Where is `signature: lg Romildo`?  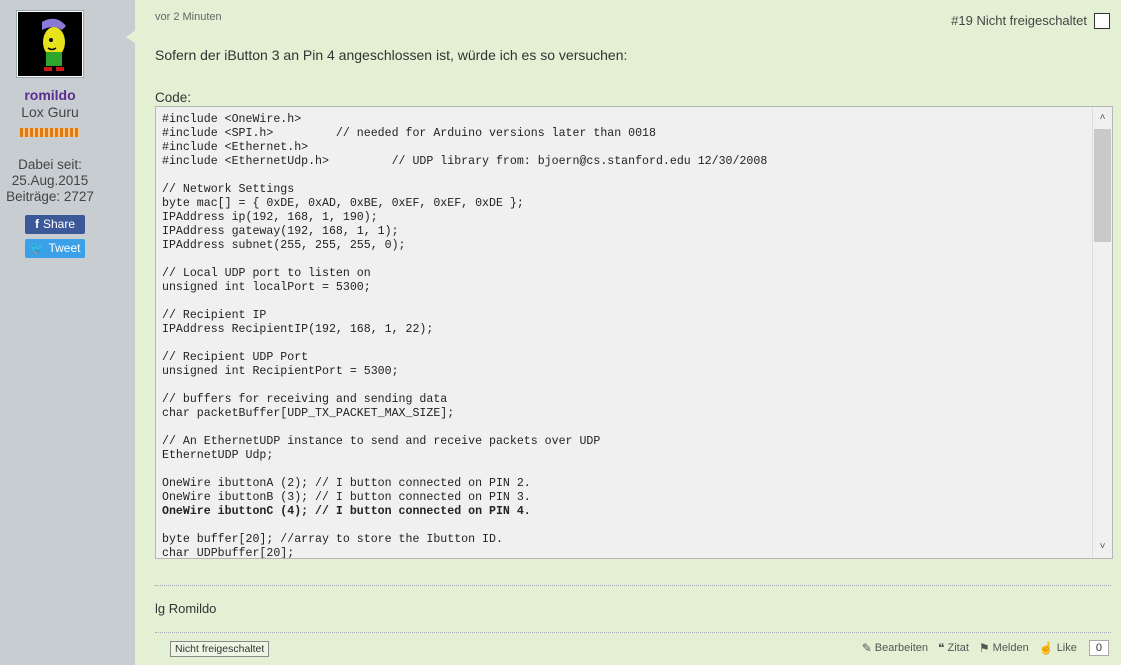 signature: lg Romildo is located at coordinates (186, 608).